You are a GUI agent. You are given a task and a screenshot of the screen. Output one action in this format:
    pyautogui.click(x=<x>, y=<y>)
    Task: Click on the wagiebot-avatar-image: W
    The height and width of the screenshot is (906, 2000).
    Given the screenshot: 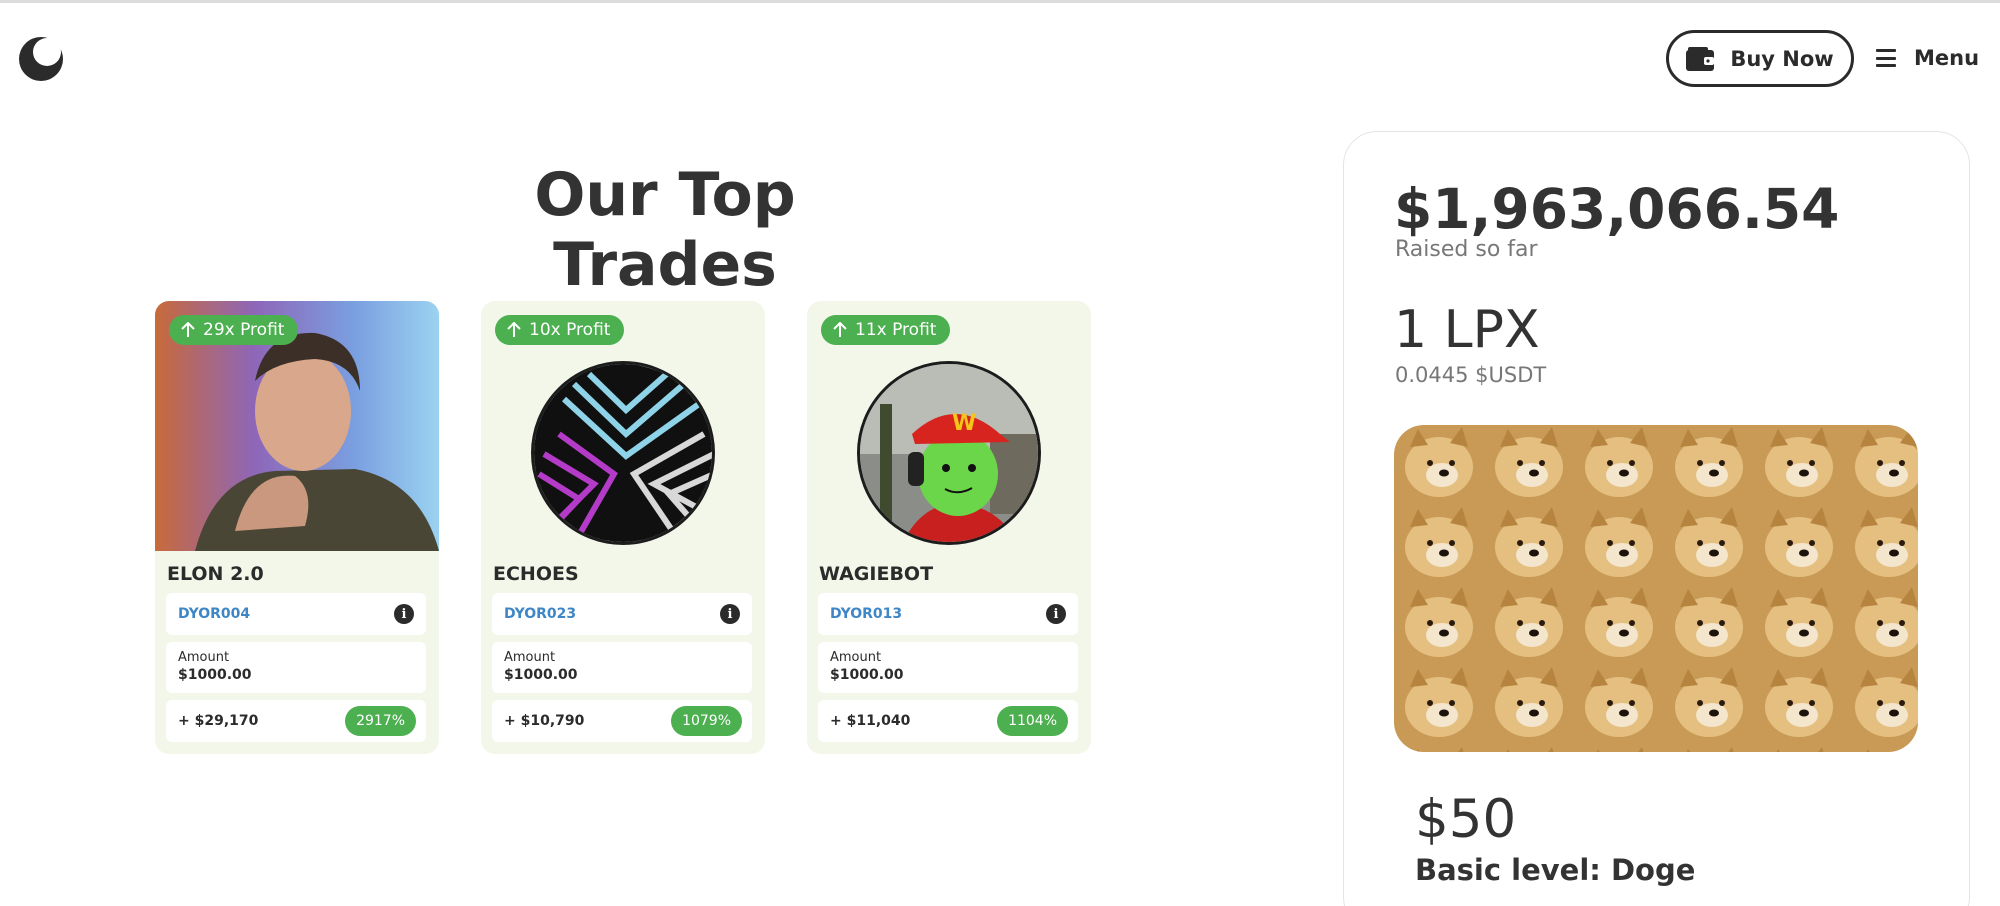 What is the action you would take?
    pyautogui.click(x=949, y=453)
    